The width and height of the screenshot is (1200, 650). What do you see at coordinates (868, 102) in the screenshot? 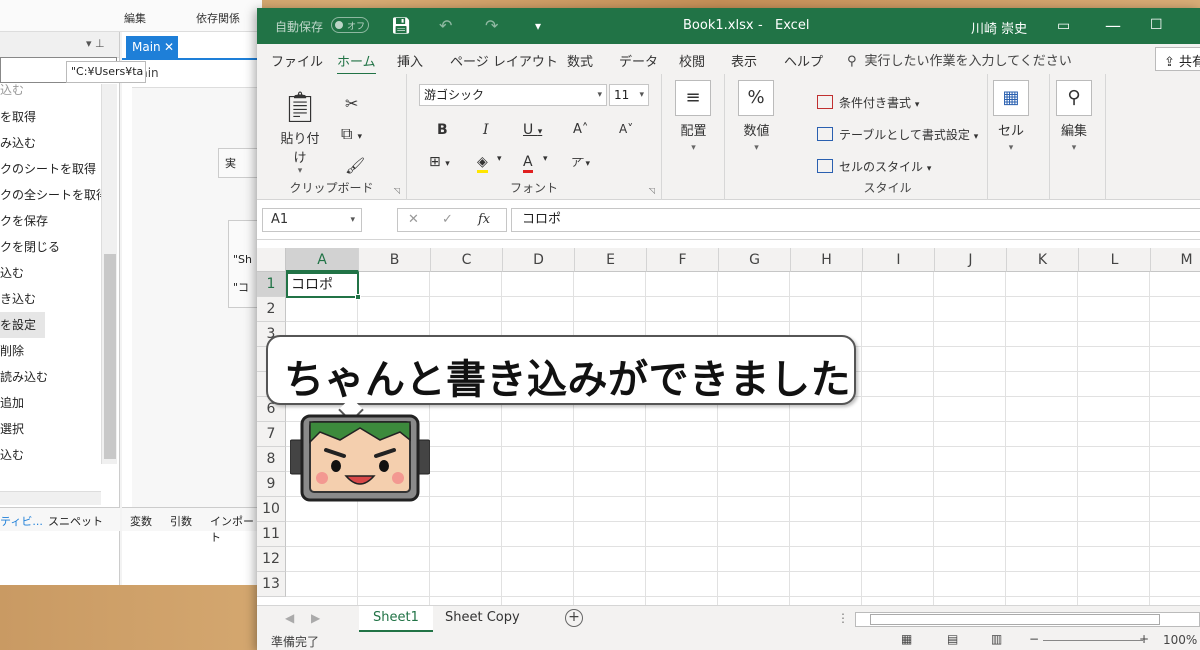
I see `conditional-formatting-button: 条件付き書式 ▾` at bounding box center [868, 102].